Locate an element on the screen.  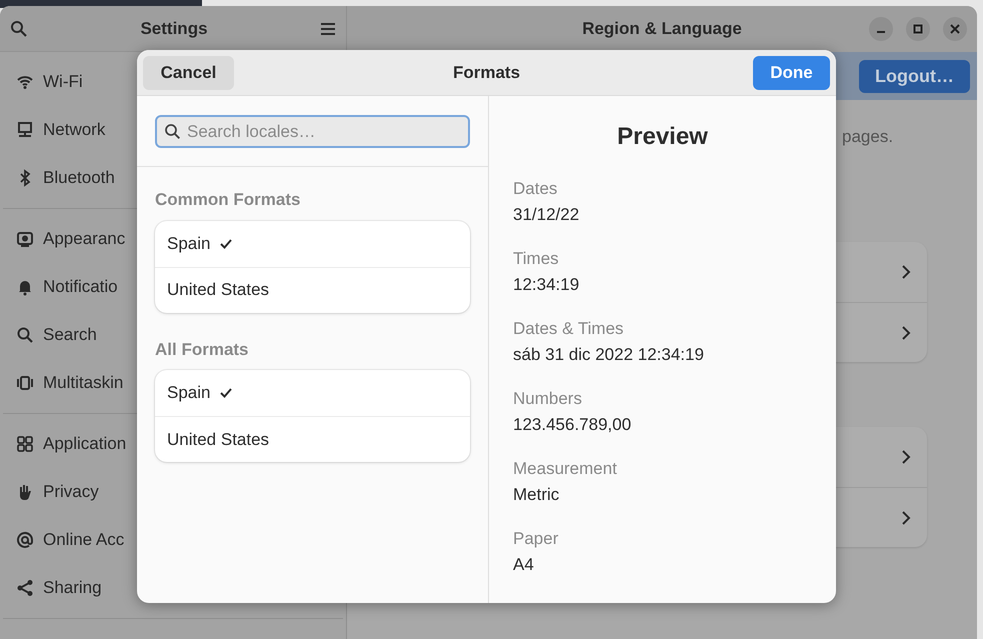
preview-value: A4 is located at coordinates (524, 565).